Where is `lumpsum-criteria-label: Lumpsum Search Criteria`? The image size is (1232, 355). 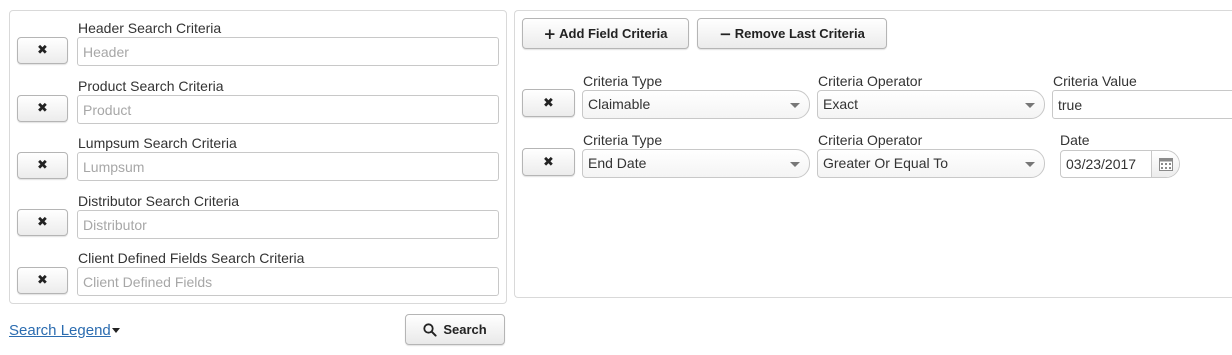 lumpsum-criteria-label: Lumpsum Search Criteria is located at coordinates (157, 143).